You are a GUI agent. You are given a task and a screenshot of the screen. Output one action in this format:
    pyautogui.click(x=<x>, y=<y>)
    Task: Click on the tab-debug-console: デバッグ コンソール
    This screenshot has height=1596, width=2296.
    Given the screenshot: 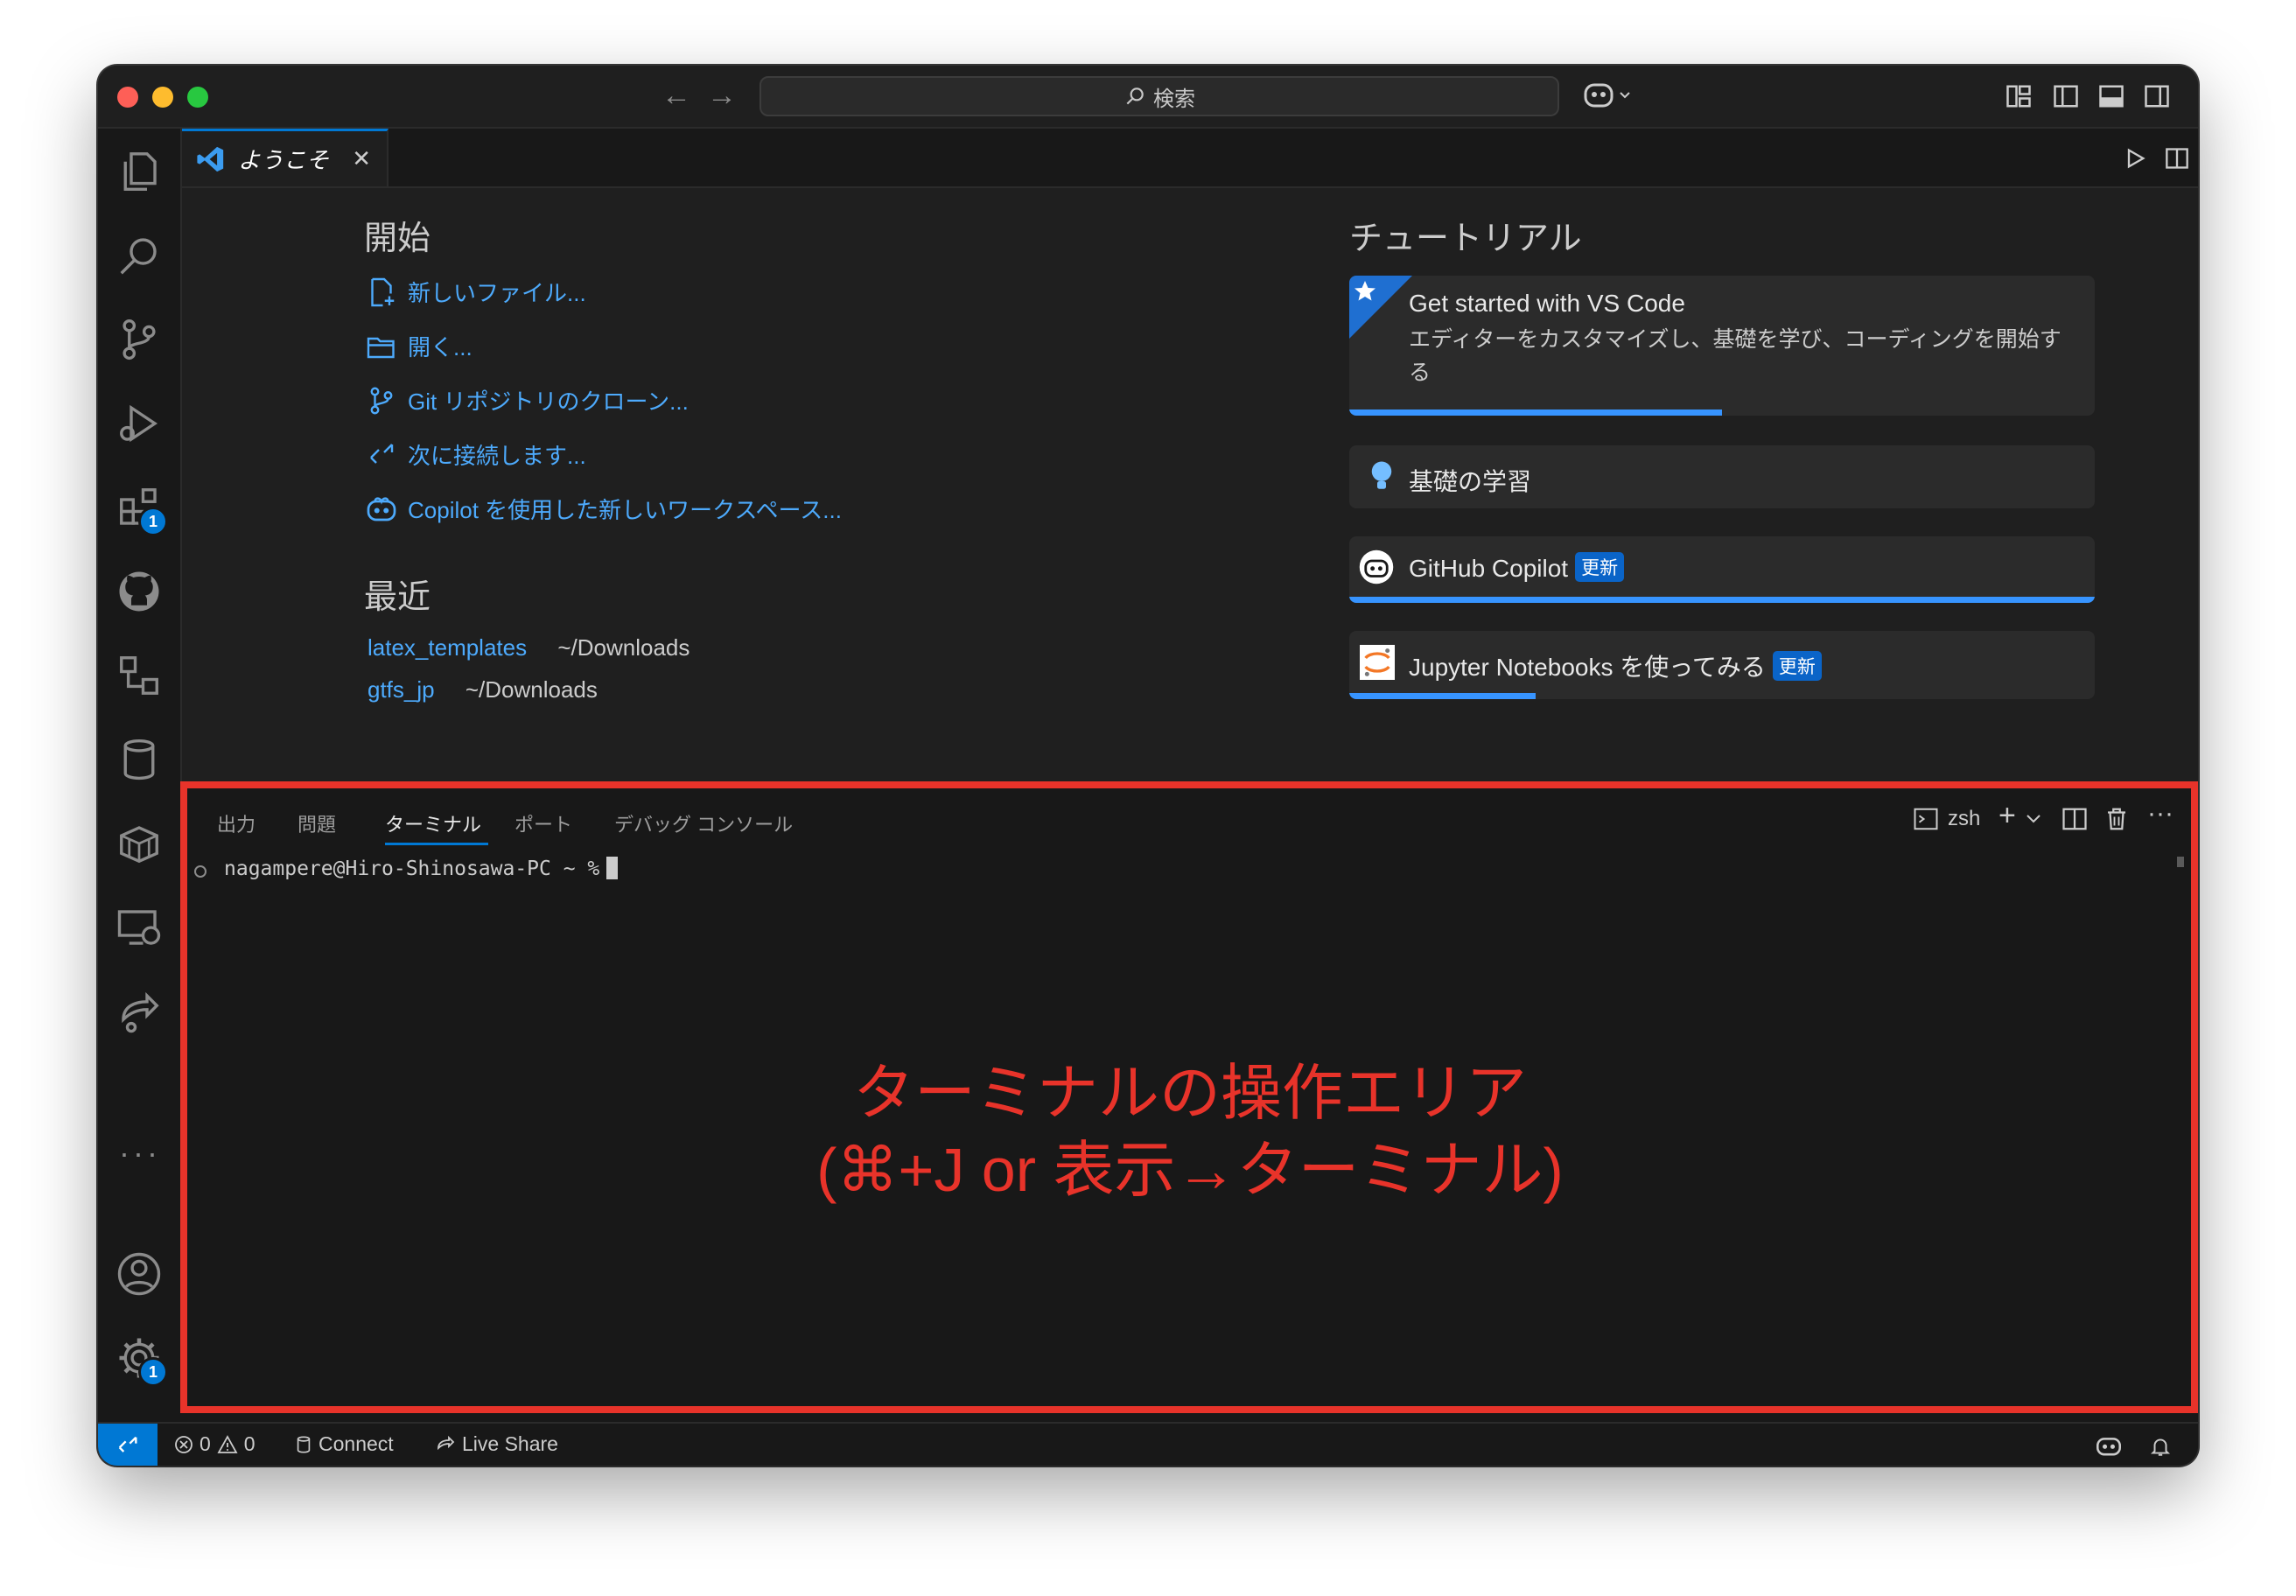 What is the action you would take?
    pyautogui.click(x=703, y=823)
    